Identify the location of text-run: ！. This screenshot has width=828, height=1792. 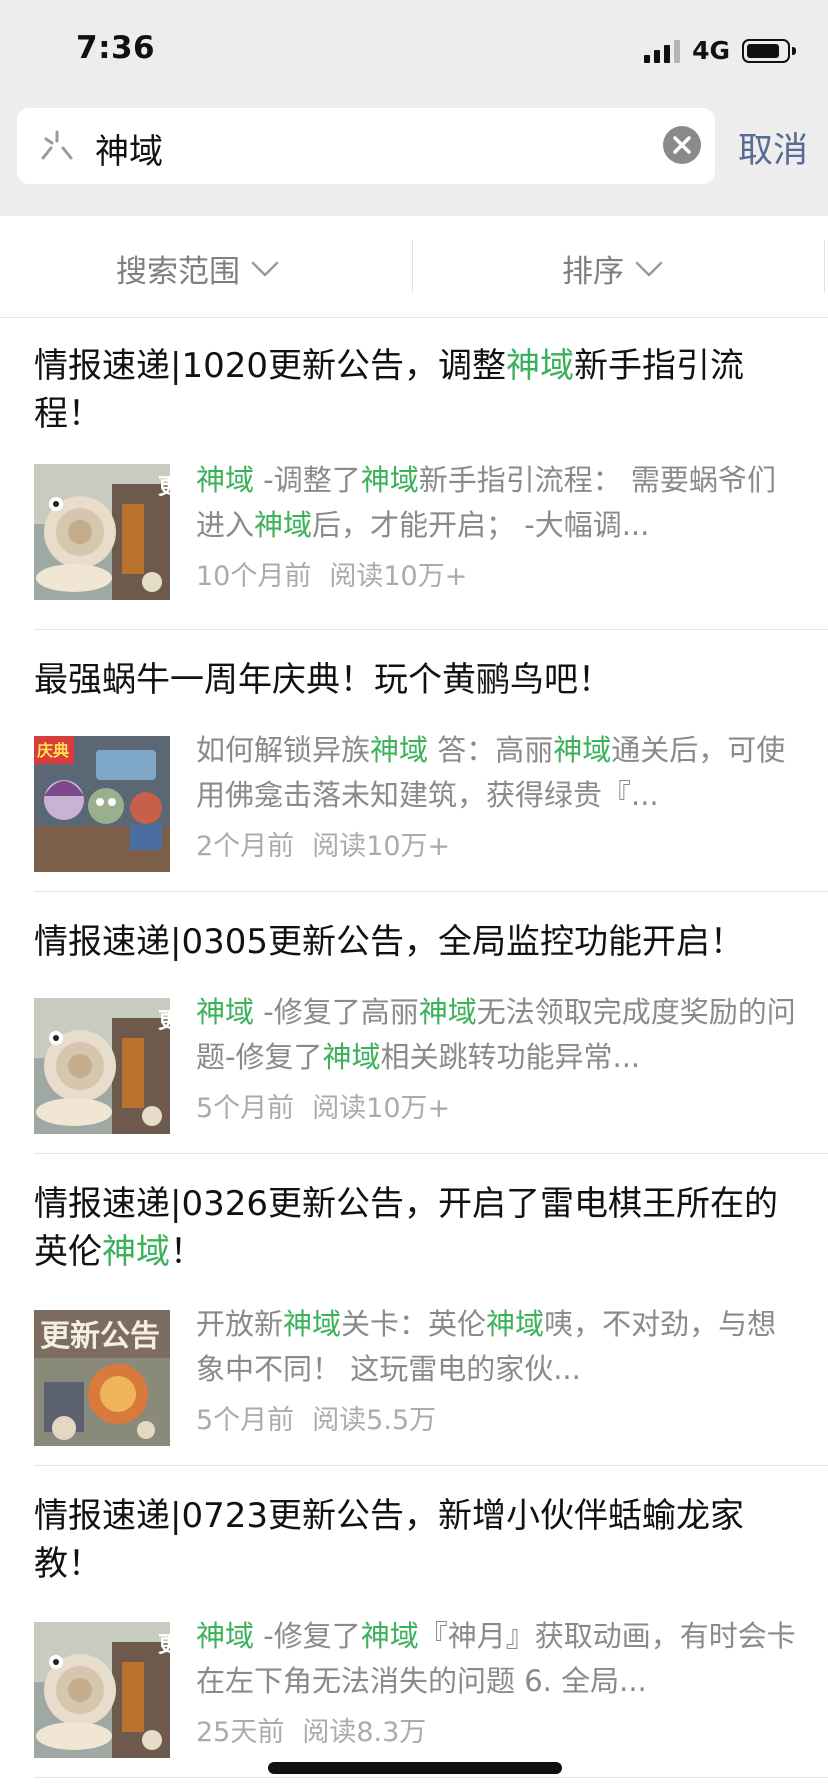
(187, 1252).